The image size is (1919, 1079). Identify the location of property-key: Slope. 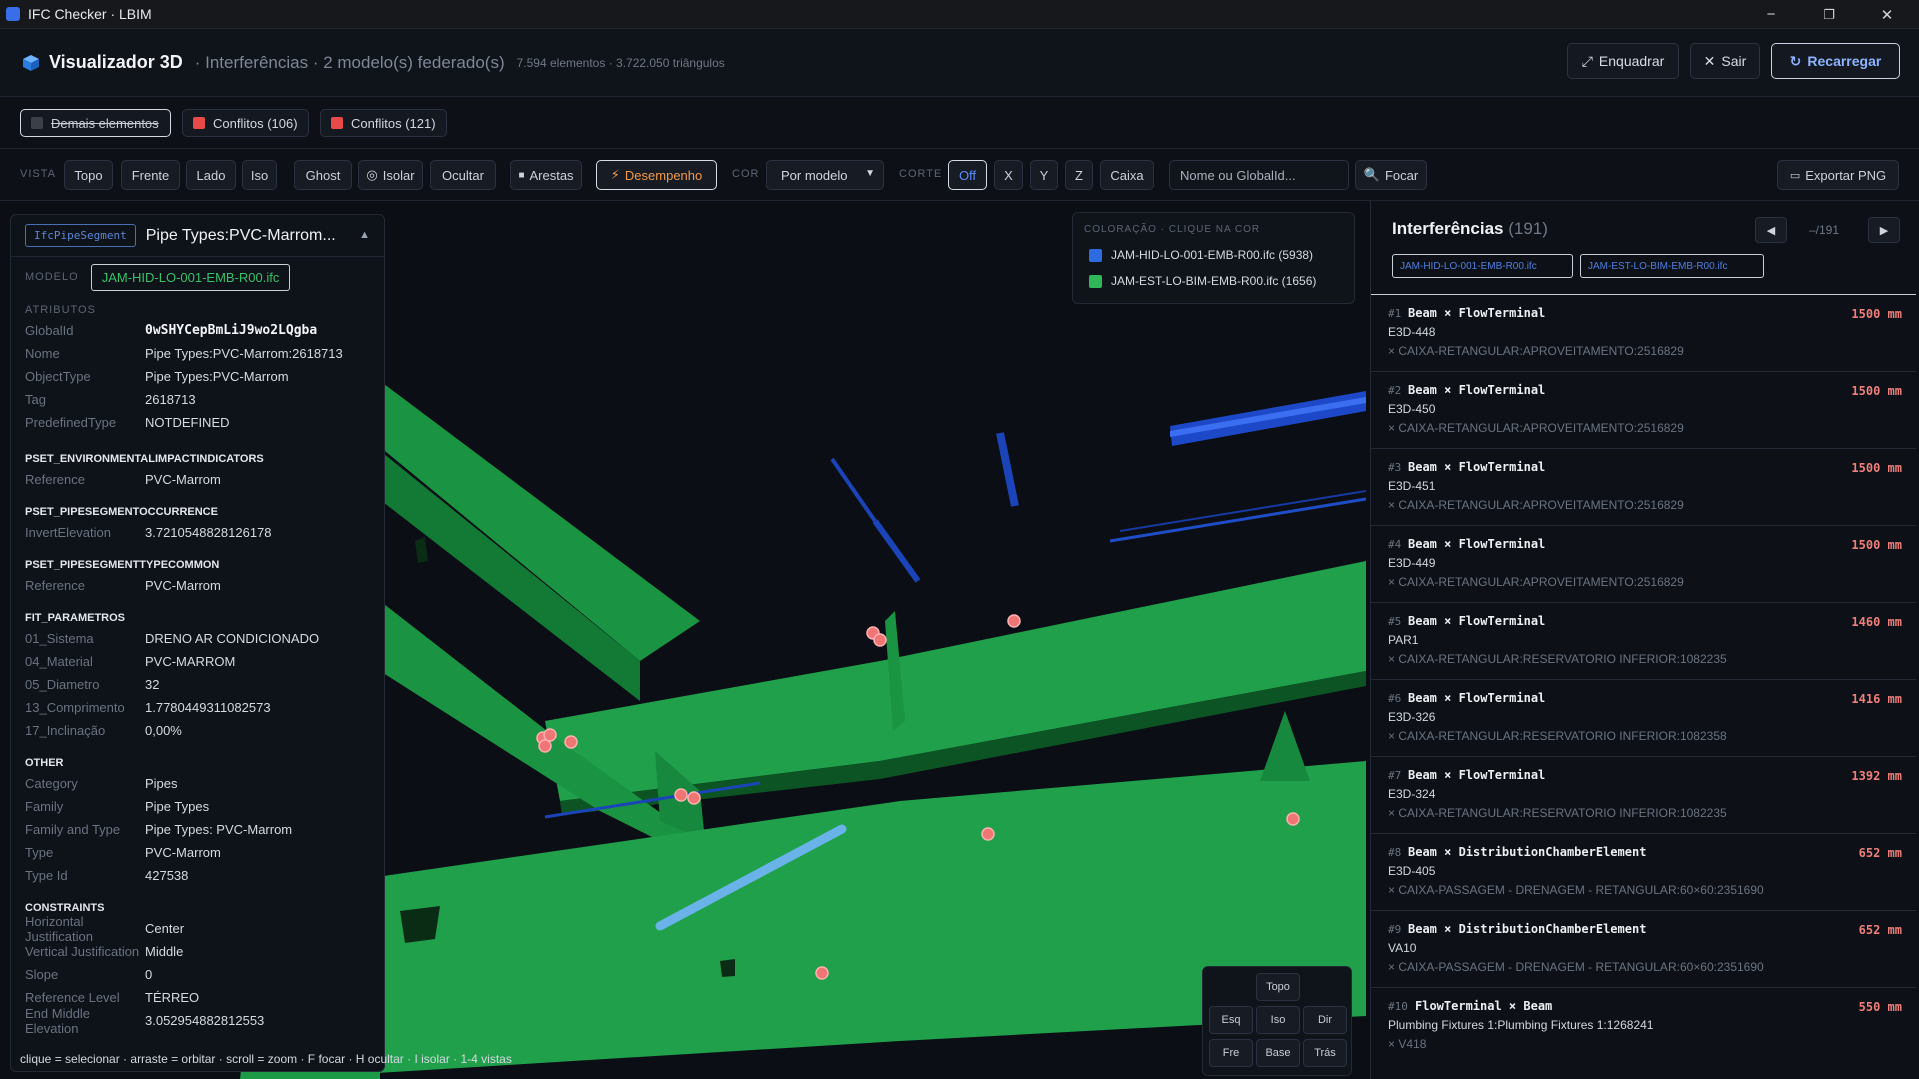
(42, 974).